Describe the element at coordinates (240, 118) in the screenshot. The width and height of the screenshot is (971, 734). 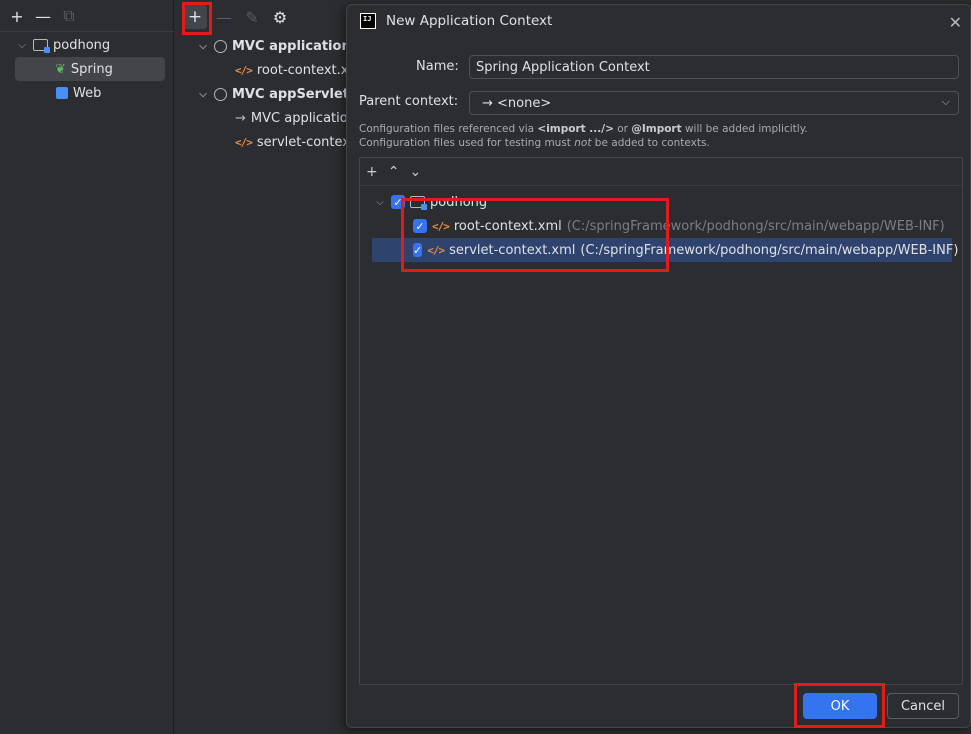
I see `arrow-right-icon: →` at that location.